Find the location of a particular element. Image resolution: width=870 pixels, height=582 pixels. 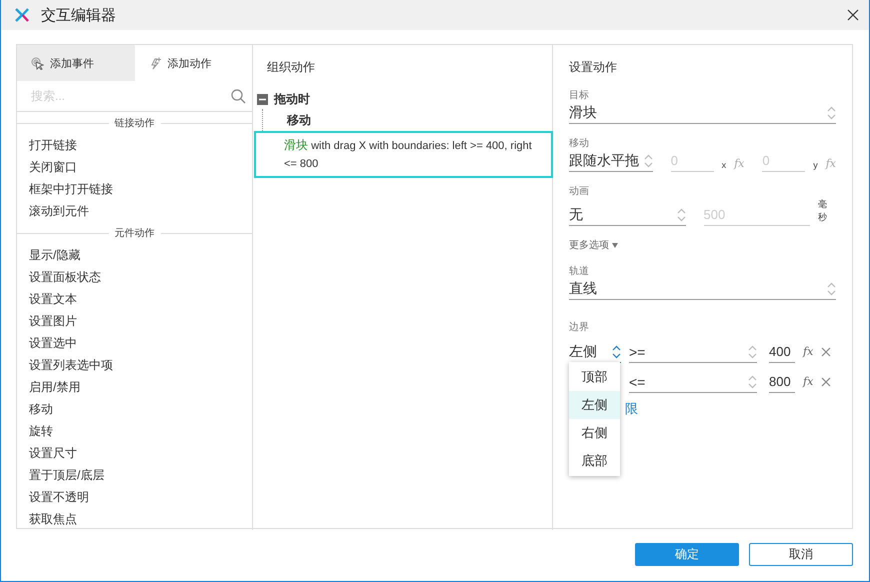

unit-label: x is located at coordinates (724, 166).